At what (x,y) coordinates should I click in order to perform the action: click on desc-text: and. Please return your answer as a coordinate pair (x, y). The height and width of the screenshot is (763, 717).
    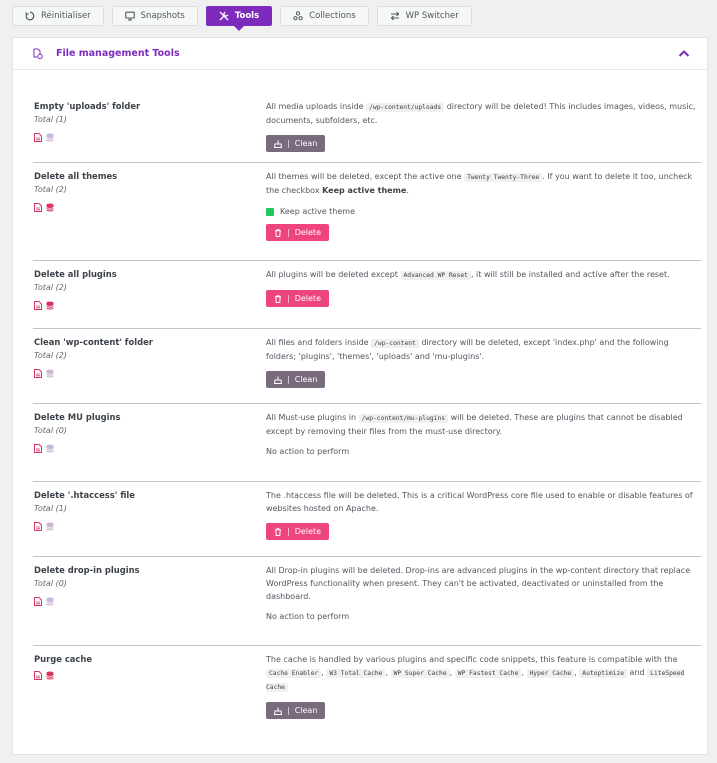
    Looking at the image, I should click on (637, 672).